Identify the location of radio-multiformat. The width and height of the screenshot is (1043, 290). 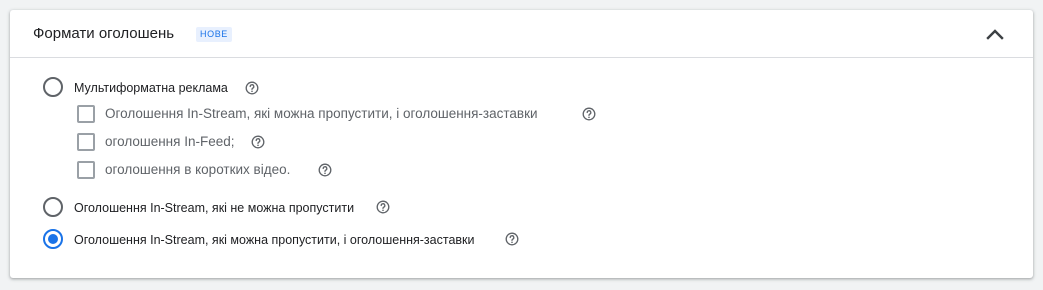
(53, 87).